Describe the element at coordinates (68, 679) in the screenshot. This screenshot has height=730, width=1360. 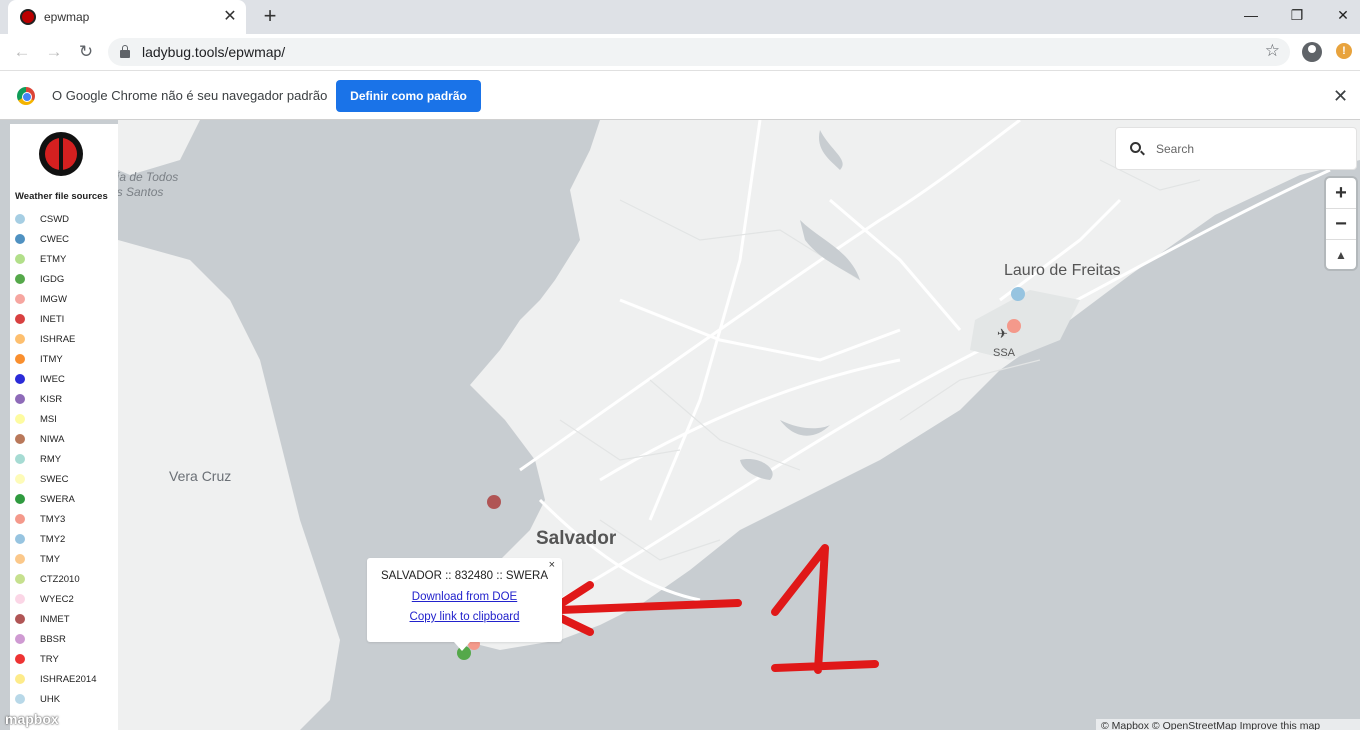
I see `legend-item-label: ISHRAE2014` at that location.